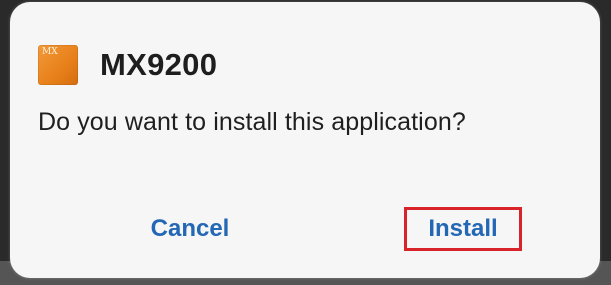  What do you see at coordinates (58, 65) in the screenshot?
I see `app-icon: MX` at bounding box center [58, 65].